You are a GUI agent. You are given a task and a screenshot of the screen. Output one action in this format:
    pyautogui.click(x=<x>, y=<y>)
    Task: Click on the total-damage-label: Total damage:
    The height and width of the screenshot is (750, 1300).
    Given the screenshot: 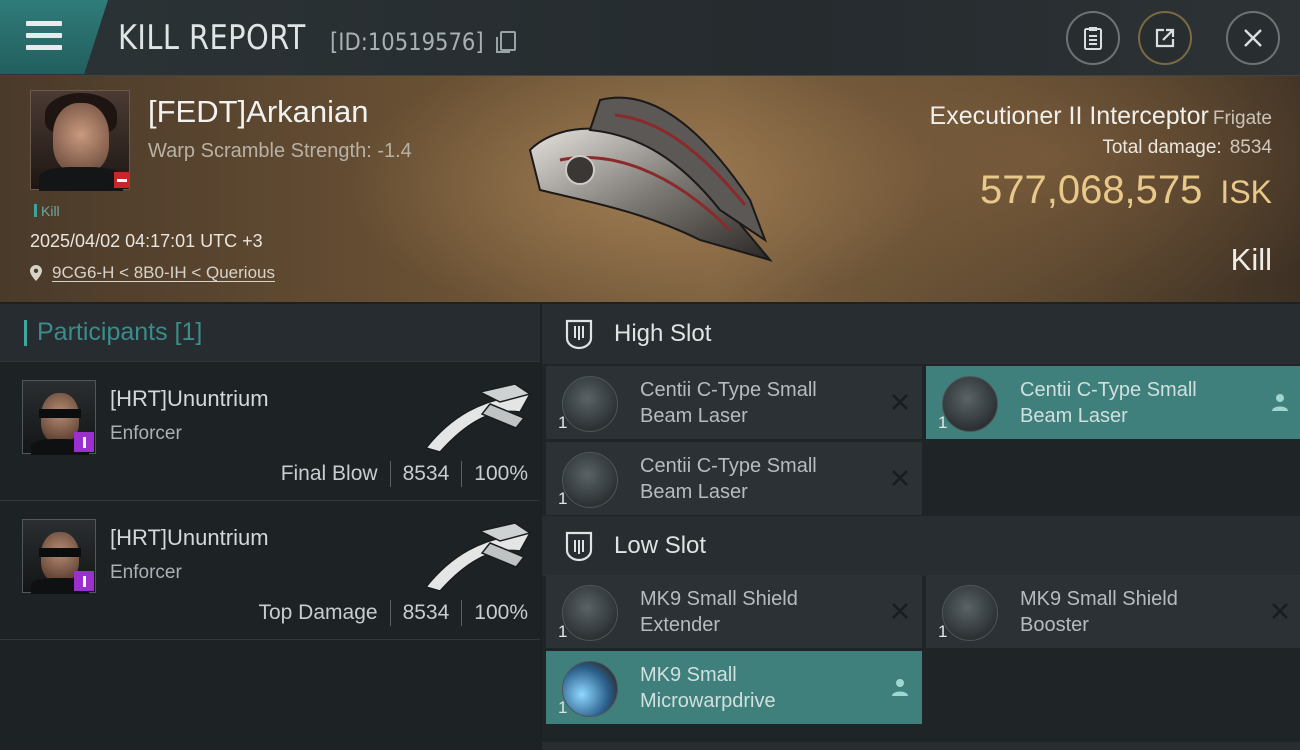 What is the action you would take?
    pyautogui.click(x=1162, y=147)
    